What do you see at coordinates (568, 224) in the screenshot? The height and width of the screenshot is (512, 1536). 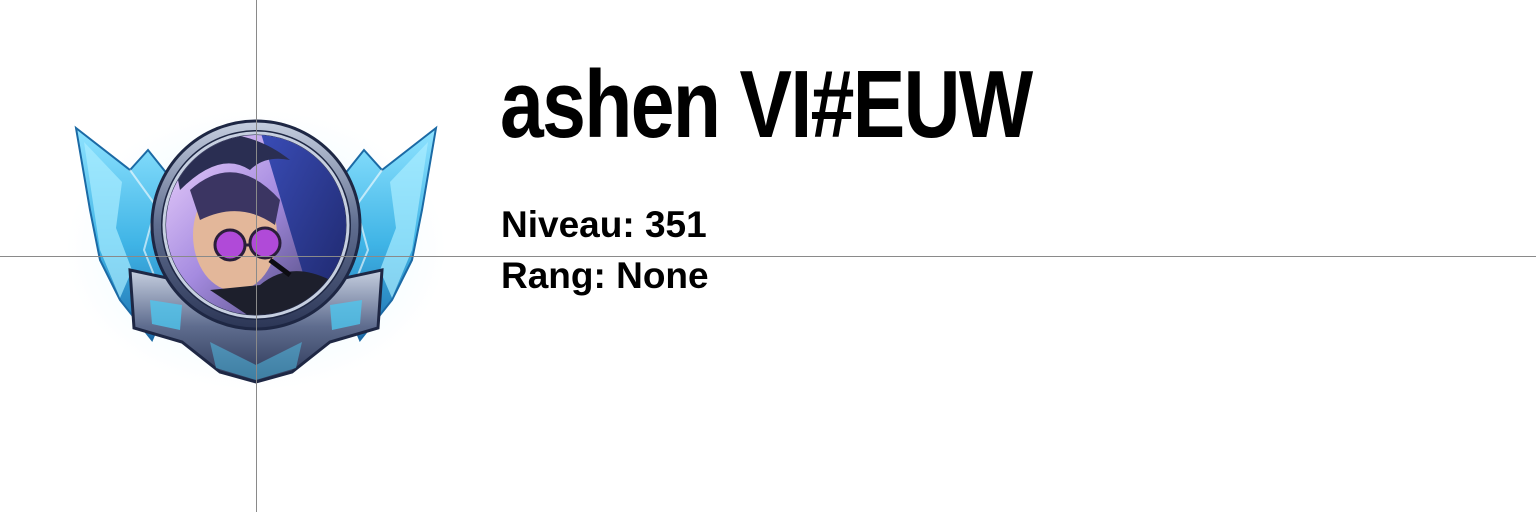 I see `level-label: Niveau:` at bounding box center [568, 224].